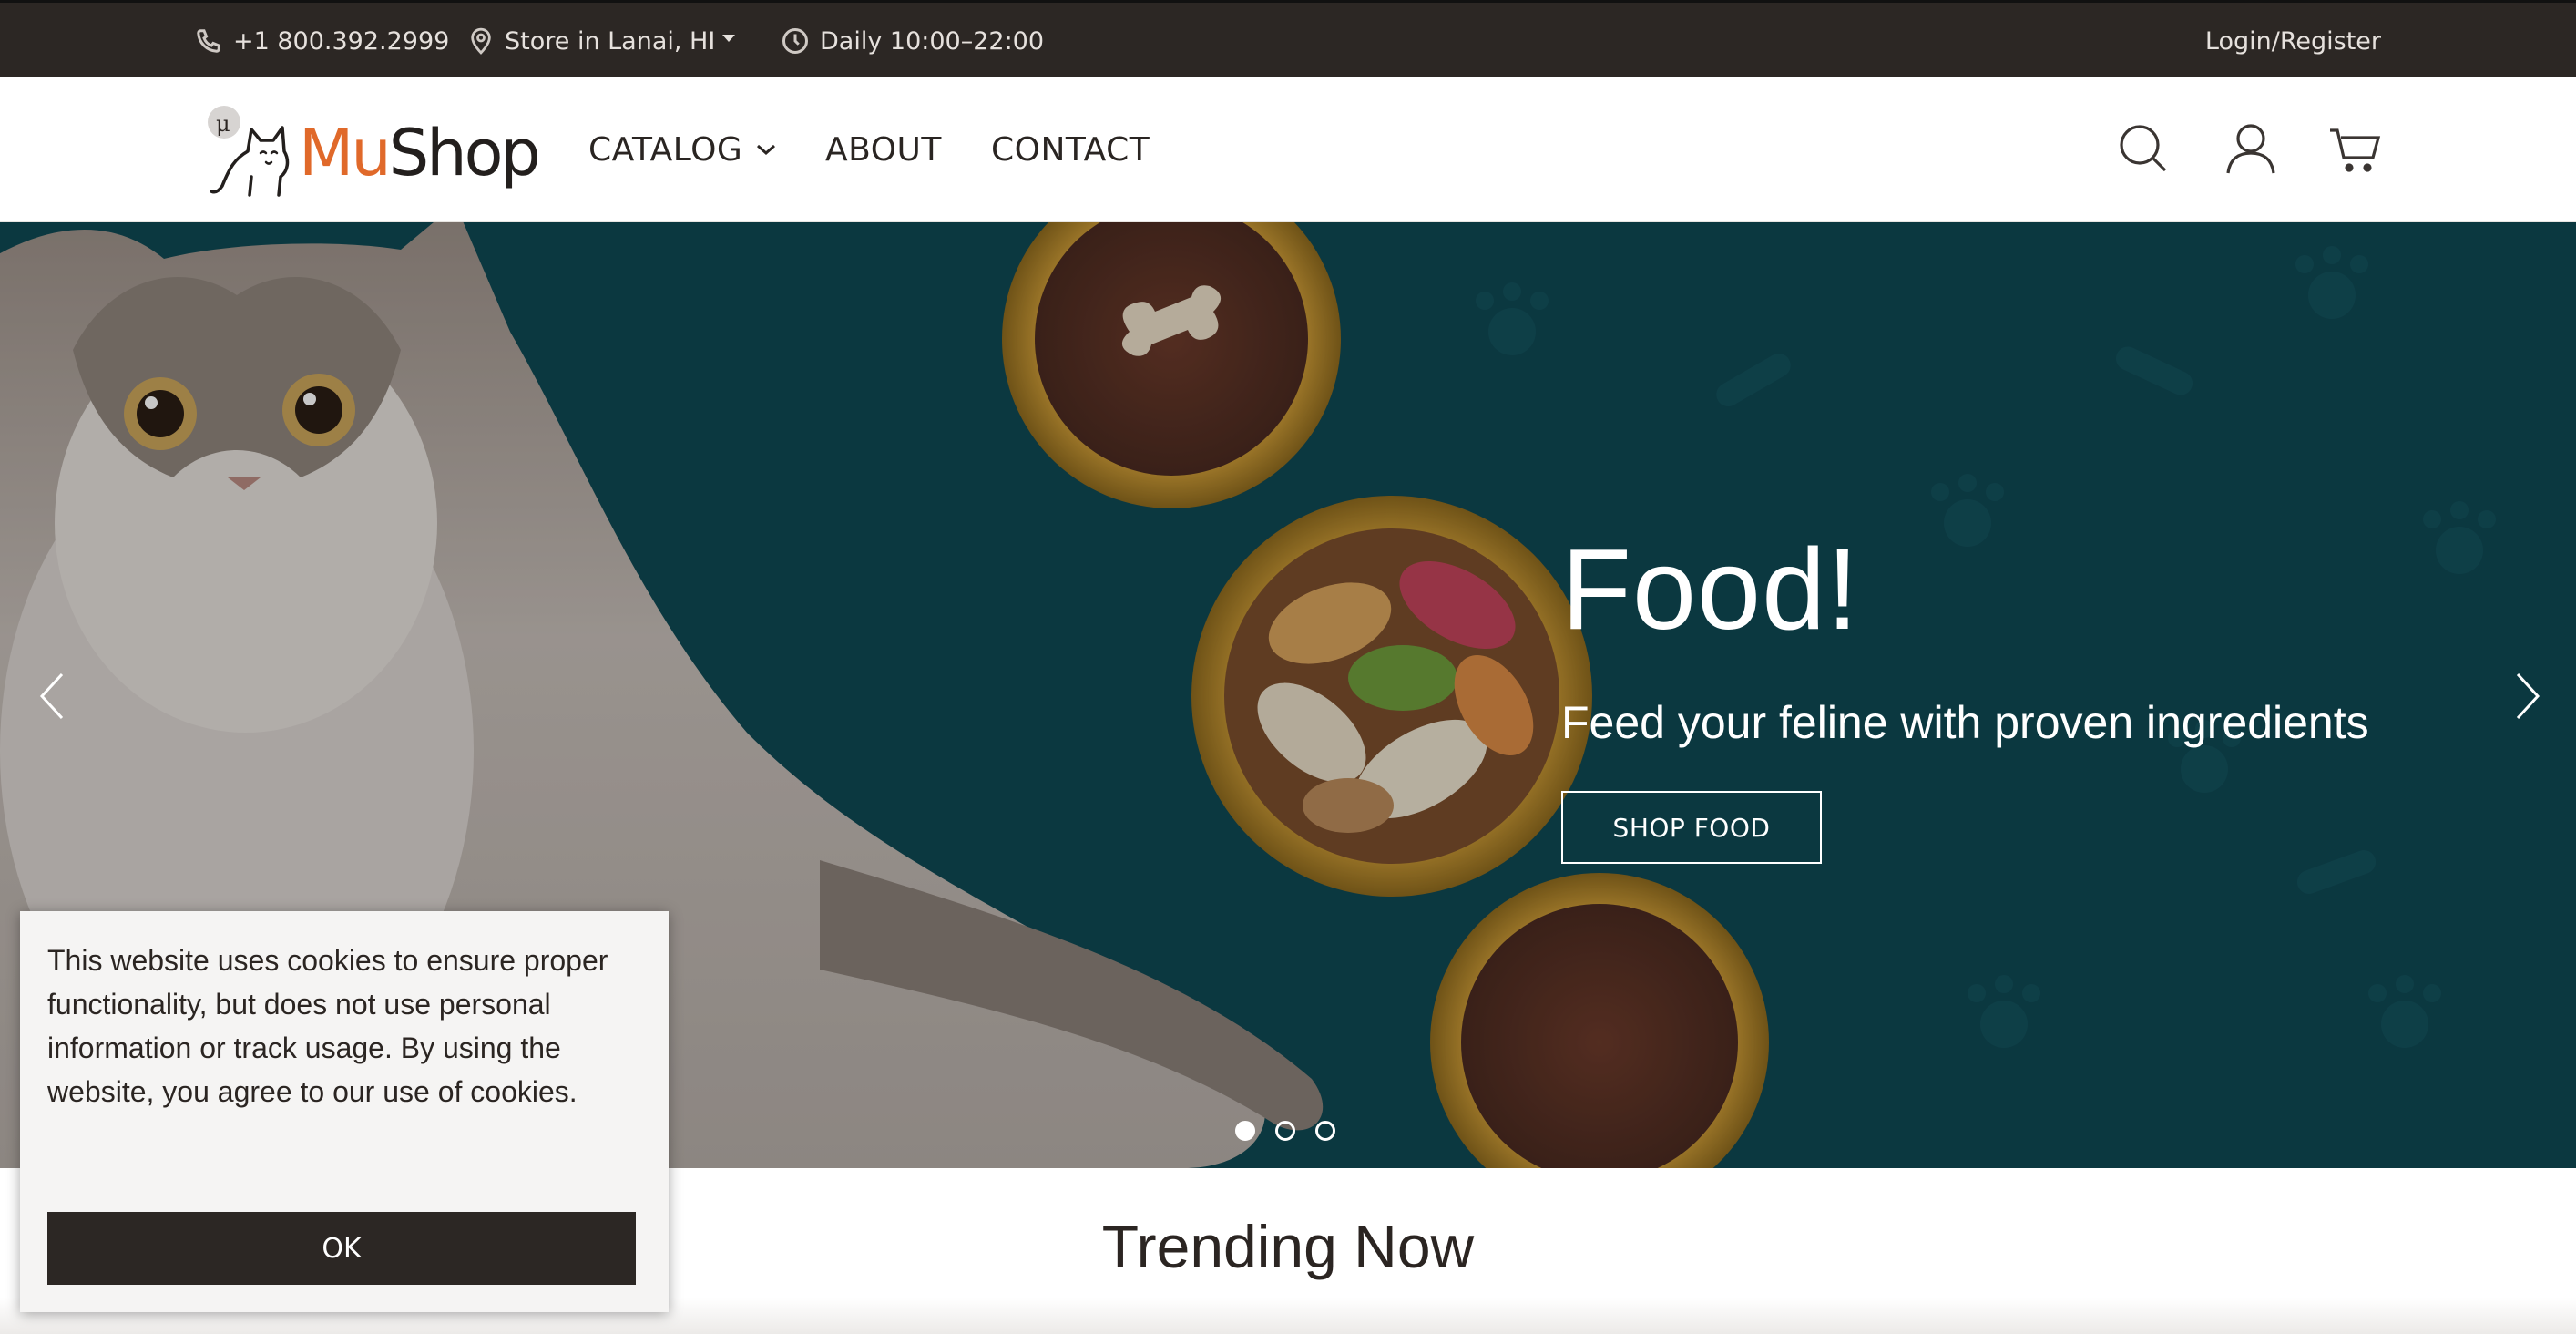 Image resolution: width=2576 pixels, height=1334 pixels. I want to click on chevron-right-icon, so click(2528, 696).